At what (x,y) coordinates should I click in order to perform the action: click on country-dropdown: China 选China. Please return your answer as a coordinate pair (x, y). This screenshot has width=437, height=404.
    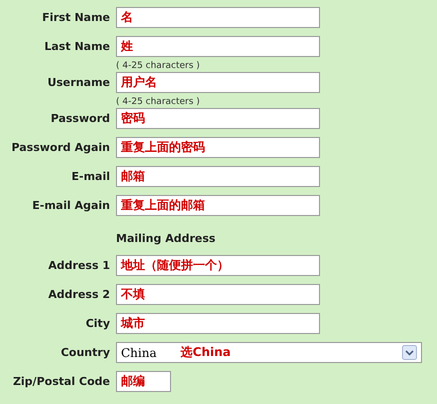
    Looking at the image, I should click on (269, 352).